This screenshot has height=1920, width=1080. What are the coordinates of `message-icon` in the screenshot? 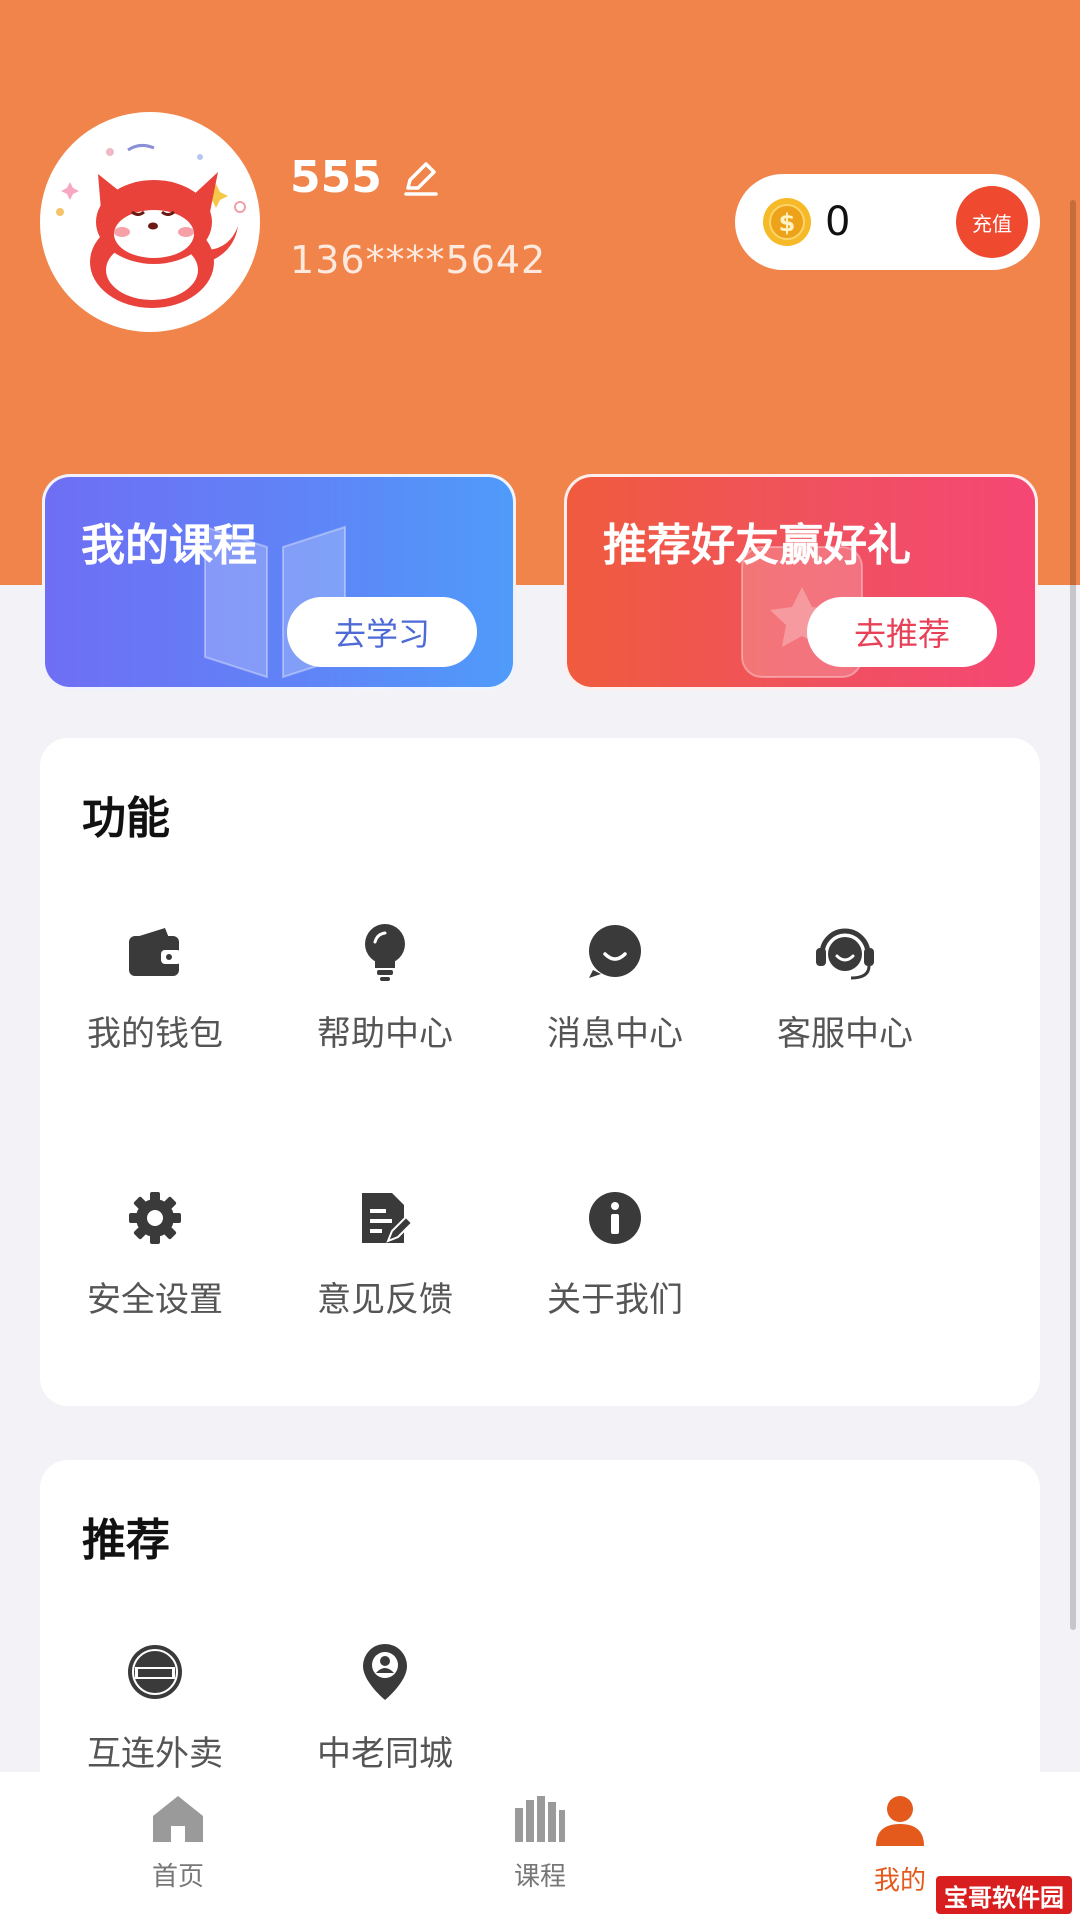 It's located at (615, 952).